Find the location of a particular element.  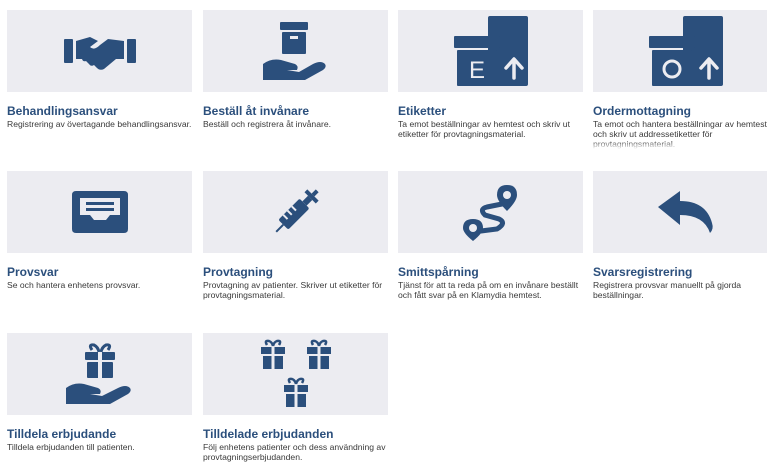

route-icon is located at coordinates (489, 213).